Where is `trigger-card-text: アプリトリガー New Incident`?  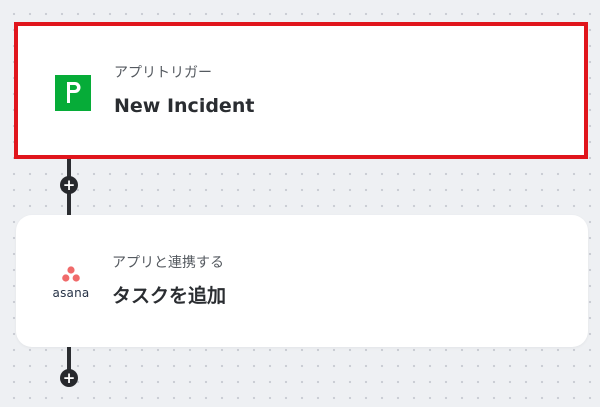 trigger-card-text: アプリトリガー New Incident is located at coordinates (184, 90).